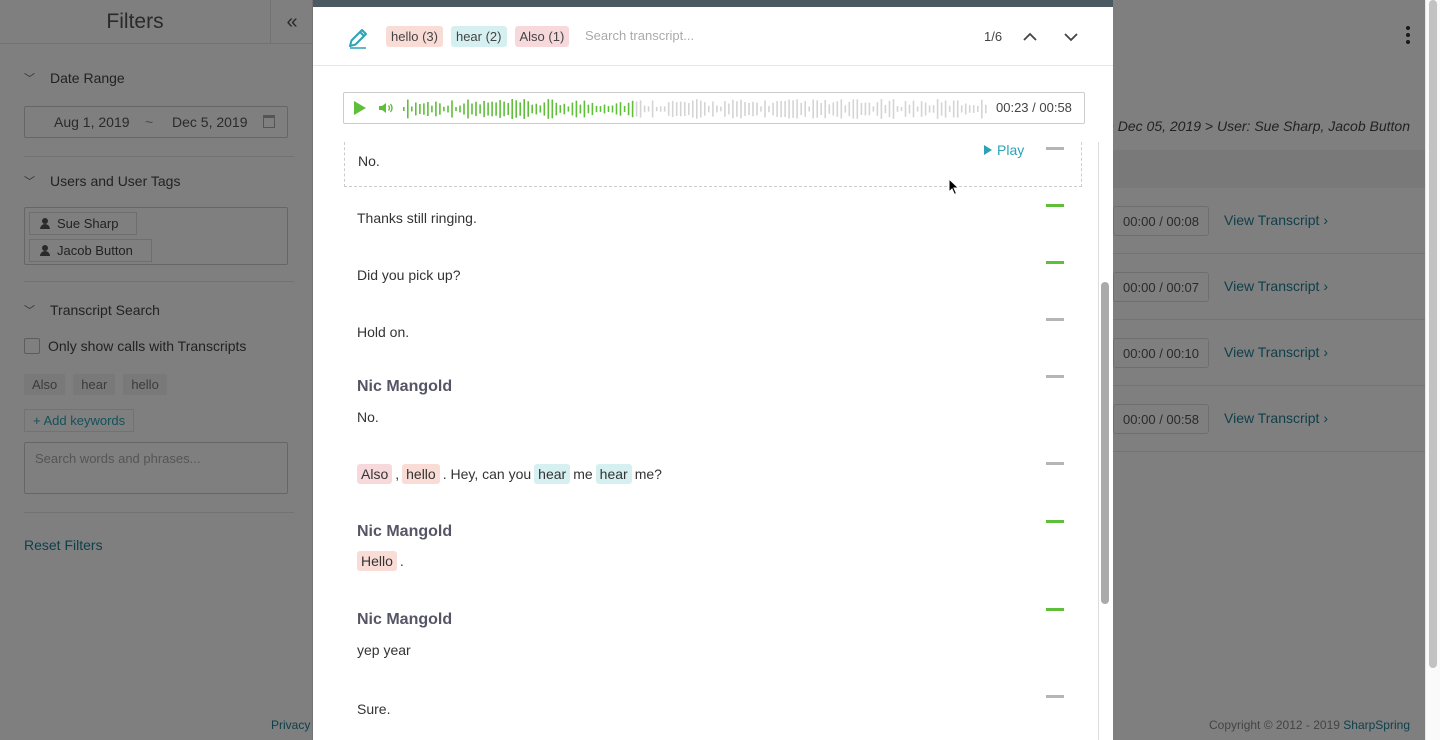 Image resolution: width=1440 pixels, height=740 pixels. What do you see at coordinates (487, 474) in the screenshot?
I see `text-fragment: . Hey, can you` at bounding box center [487, 474].